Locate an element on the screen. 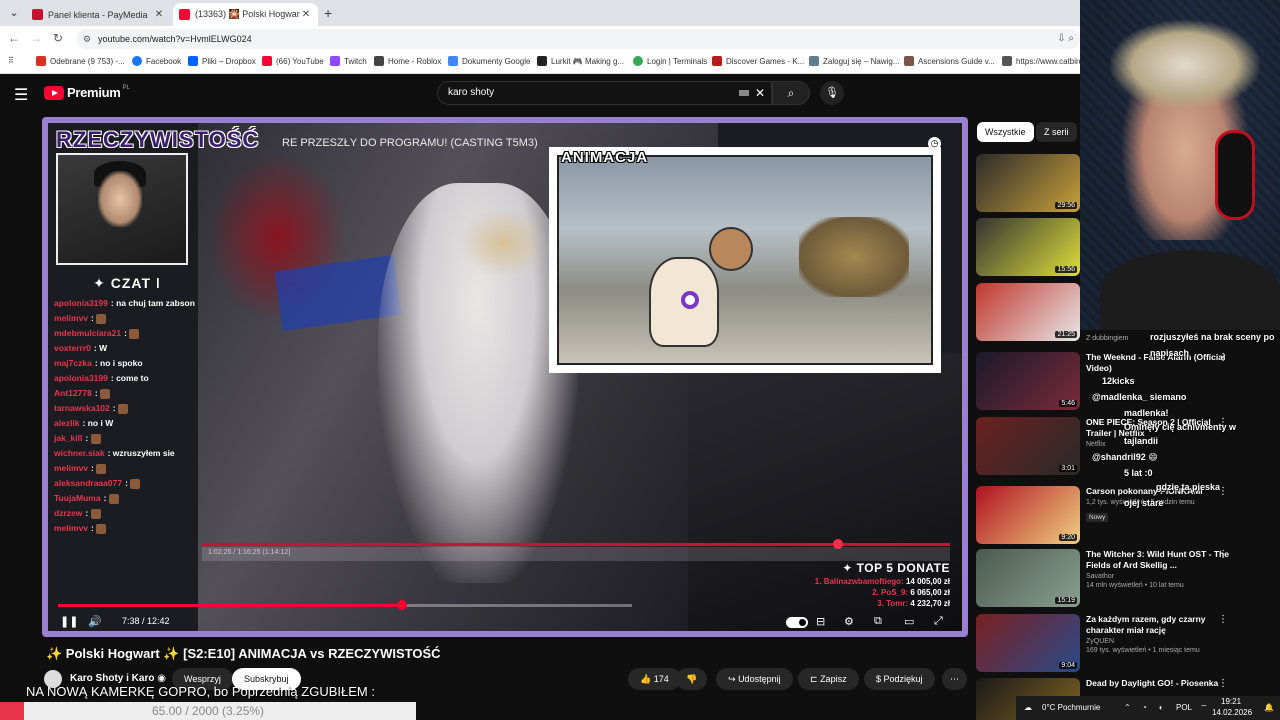 Image resolution: width=1280 pixels, height=720 pixels. like-button: 👍 174 is located at coordinates (654, 679).